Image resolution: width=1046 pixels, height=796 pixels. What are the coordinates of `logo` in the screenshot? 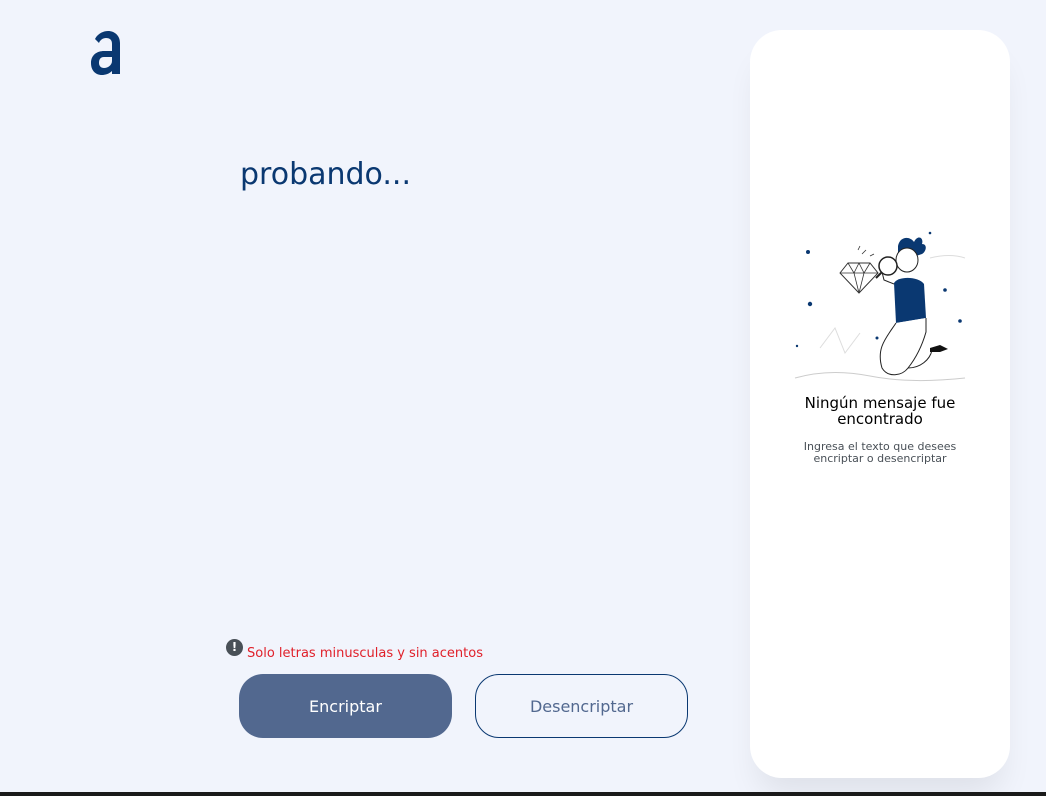 It's located at (106, 54).